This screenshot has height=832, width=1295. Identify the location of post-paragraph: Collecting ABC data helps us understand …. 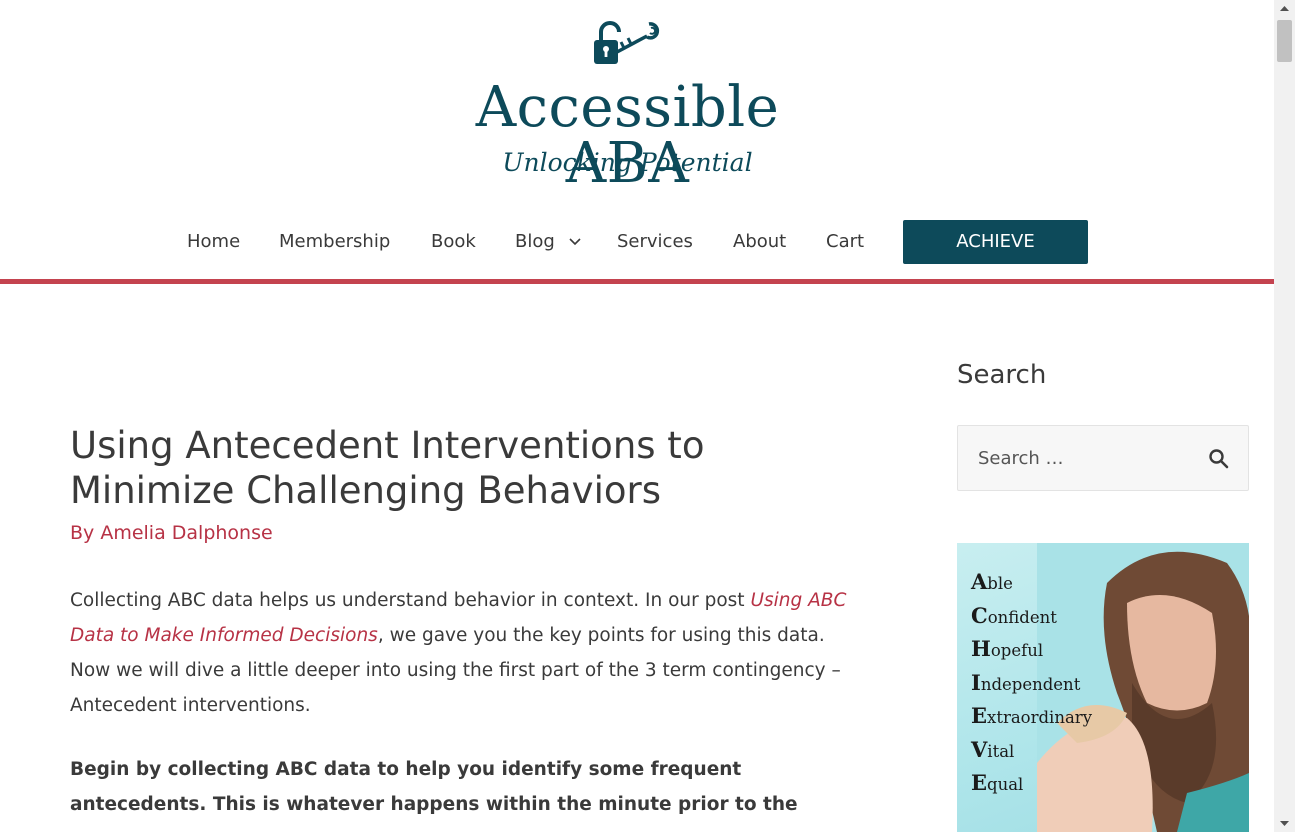
(465, 653).